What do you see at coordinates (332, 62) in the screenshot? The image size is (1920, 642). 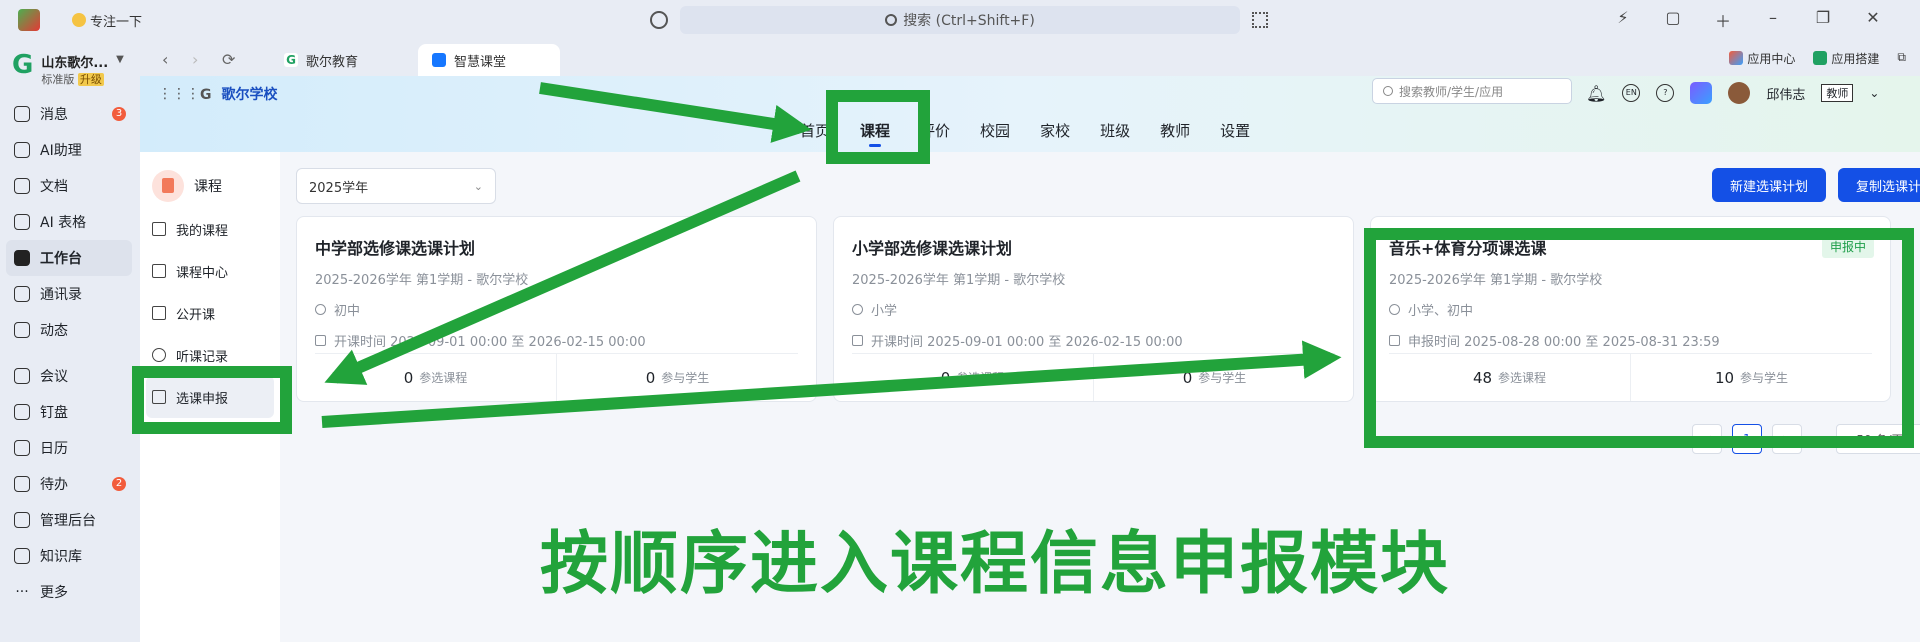 I see `tab-label: 歌尔教育` at bounding box center [332, 62].